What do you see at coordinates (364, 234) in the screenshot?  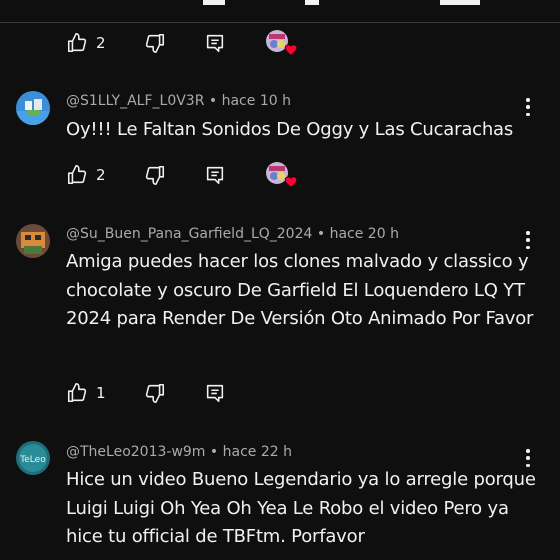 I see `comment-timestamp: hace 20 h` at bounding box center [364, 234].